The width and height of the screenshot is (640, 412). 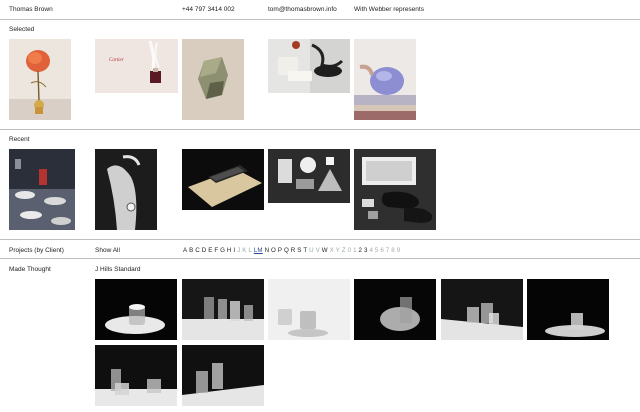 I want to click on letter-h: H, so click(x=229, y=250).